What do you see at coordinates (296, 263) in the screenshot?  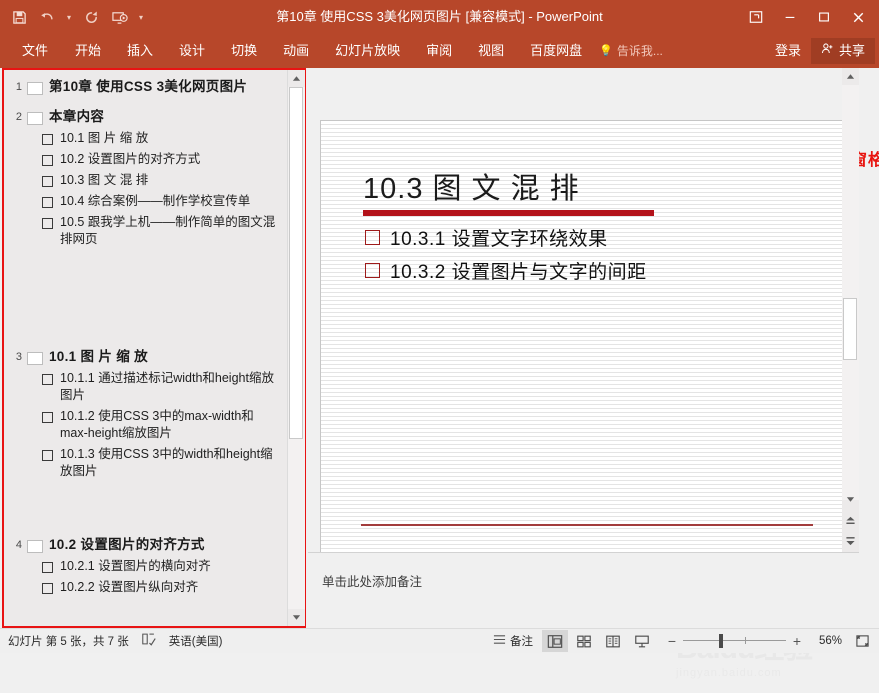 I see `outline-scroll-thumb` at bounding box center [296, 263].